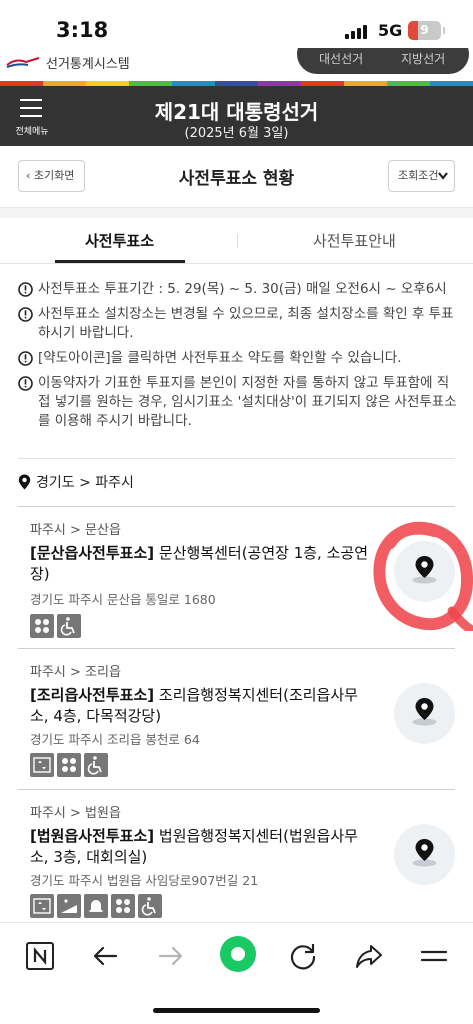  Describe the element at coordinates (75, 530) in the screenshot. I see `station-region: 파주시 > 문산읍` at that location.